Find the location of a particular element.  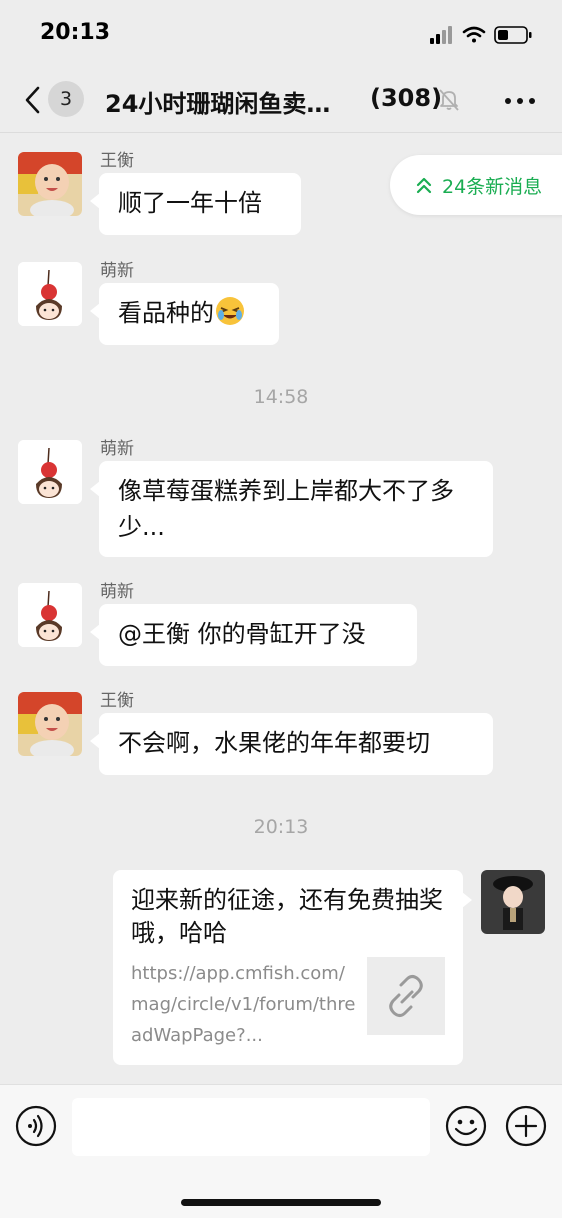

more-icon is located at coordinates (520, 101).